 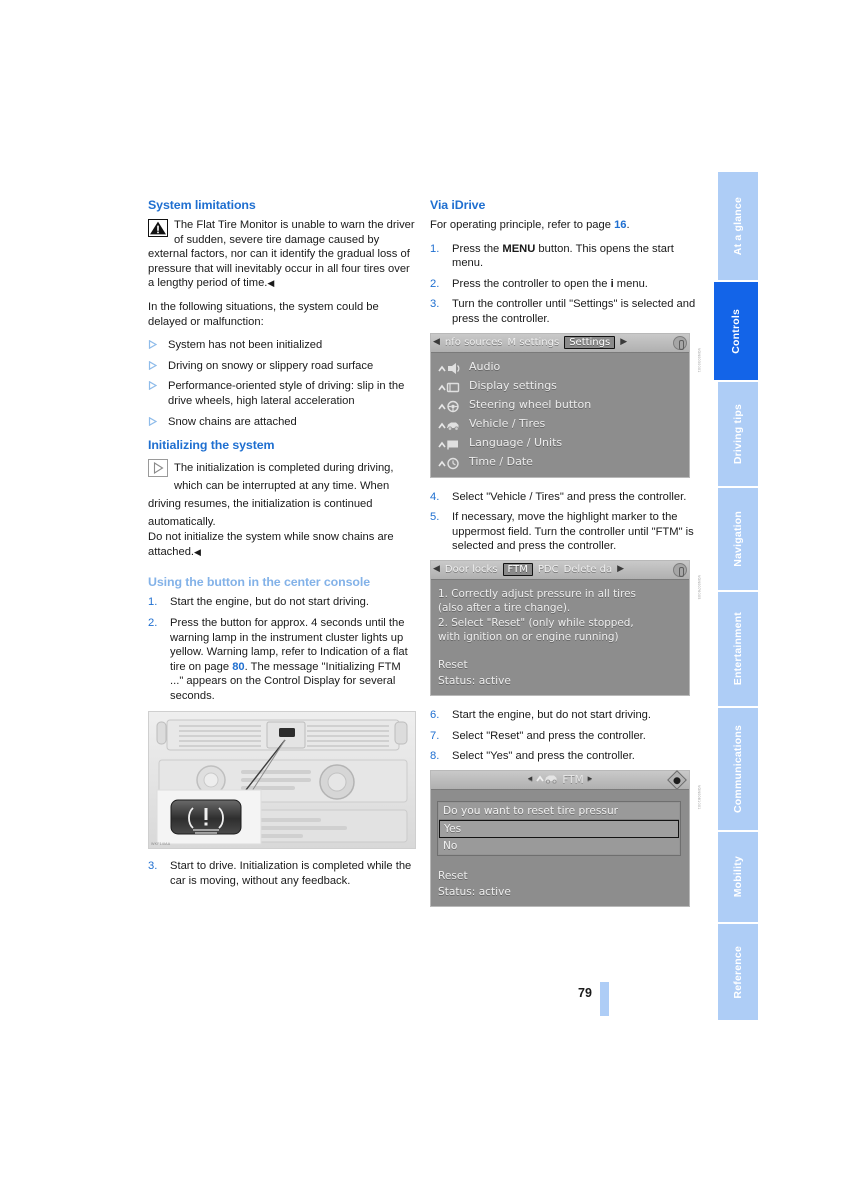 I want to click on sidebar-item-label: Mobility, so click(x=738, y=877).